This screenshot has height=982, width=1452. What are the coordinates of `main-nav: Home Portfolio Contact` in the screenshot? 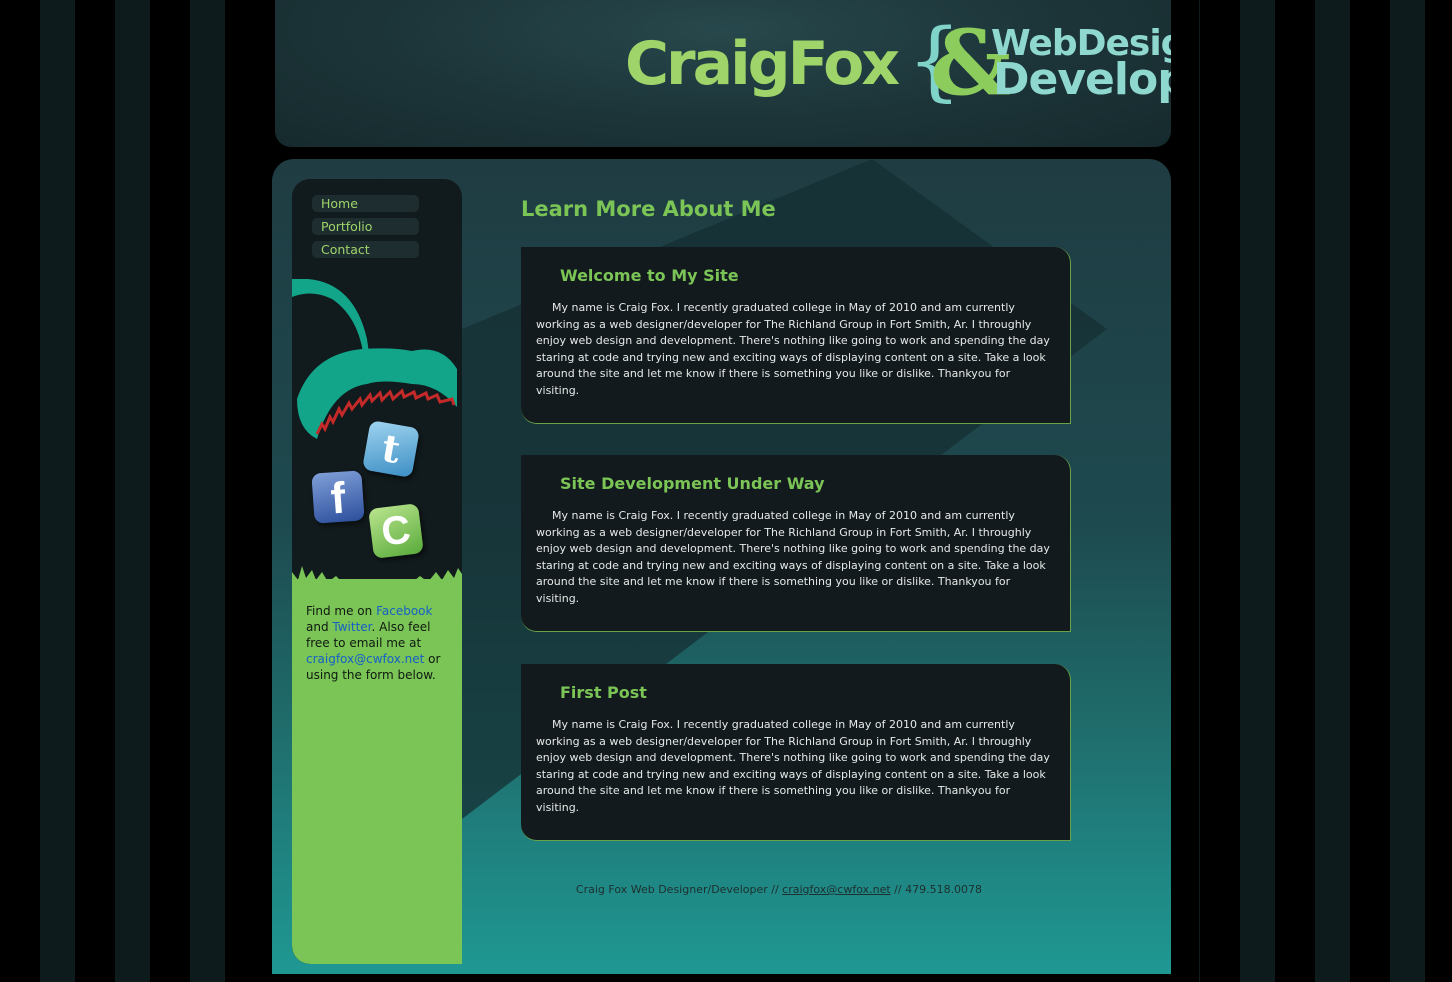 It's located at (365, 229).